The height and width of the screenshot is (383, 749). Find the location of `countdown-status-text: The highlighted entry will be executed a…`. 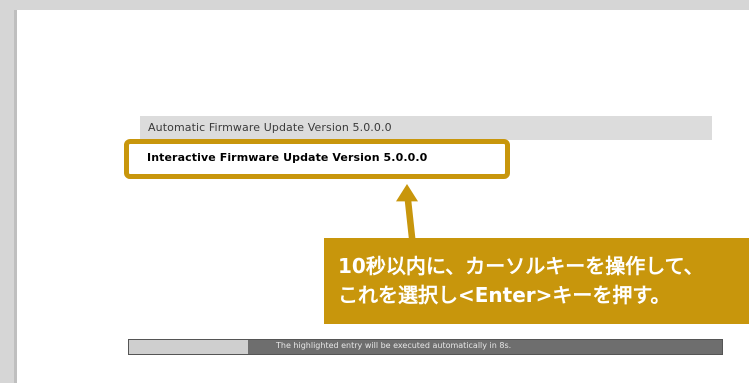

countdown-status-text: The highlighted entry will be executed a… is located at coordinates (394, 345).